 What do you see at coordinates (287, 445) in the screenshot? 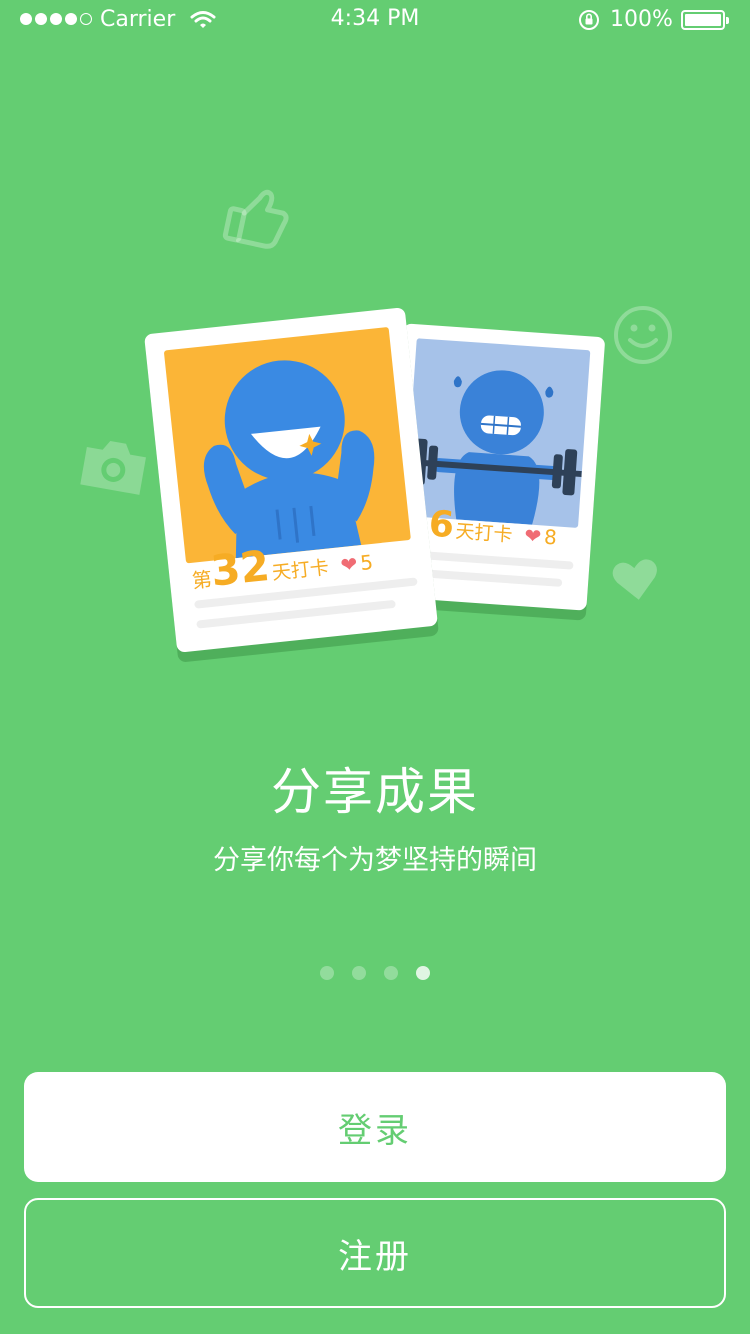
I see `flexing-figure-illustration` at bounding box center [287, 445].